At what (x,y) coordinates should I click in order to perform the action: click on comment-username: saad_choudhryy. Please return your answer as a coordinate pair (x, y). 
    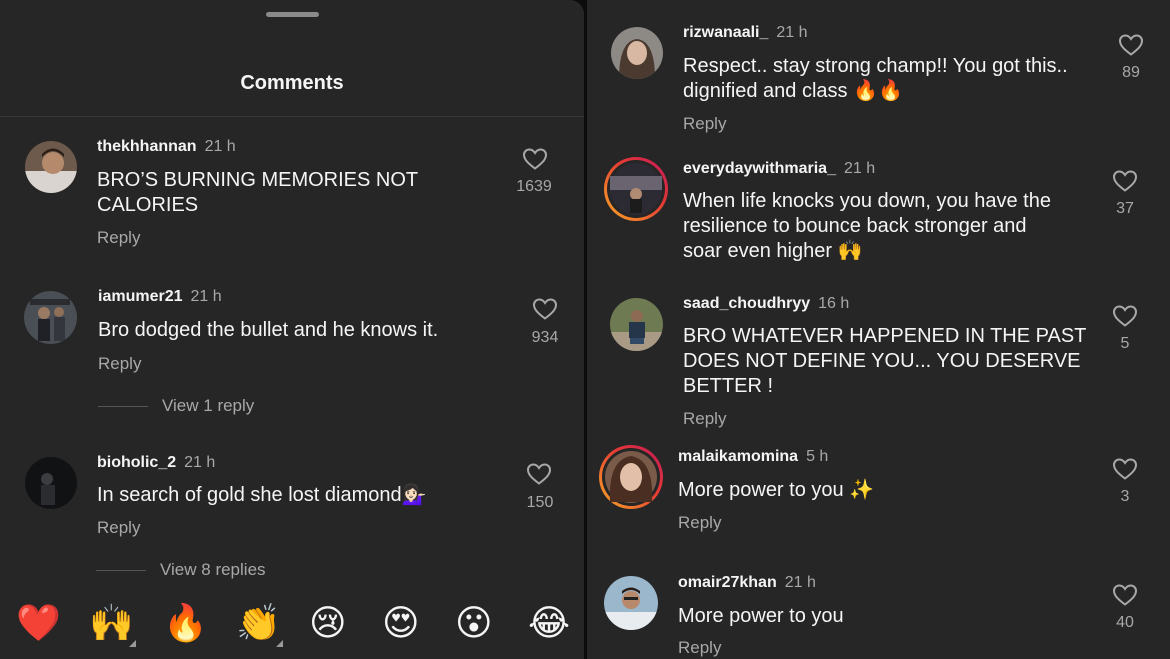
    Looking at the image, I should click on (746, 303).